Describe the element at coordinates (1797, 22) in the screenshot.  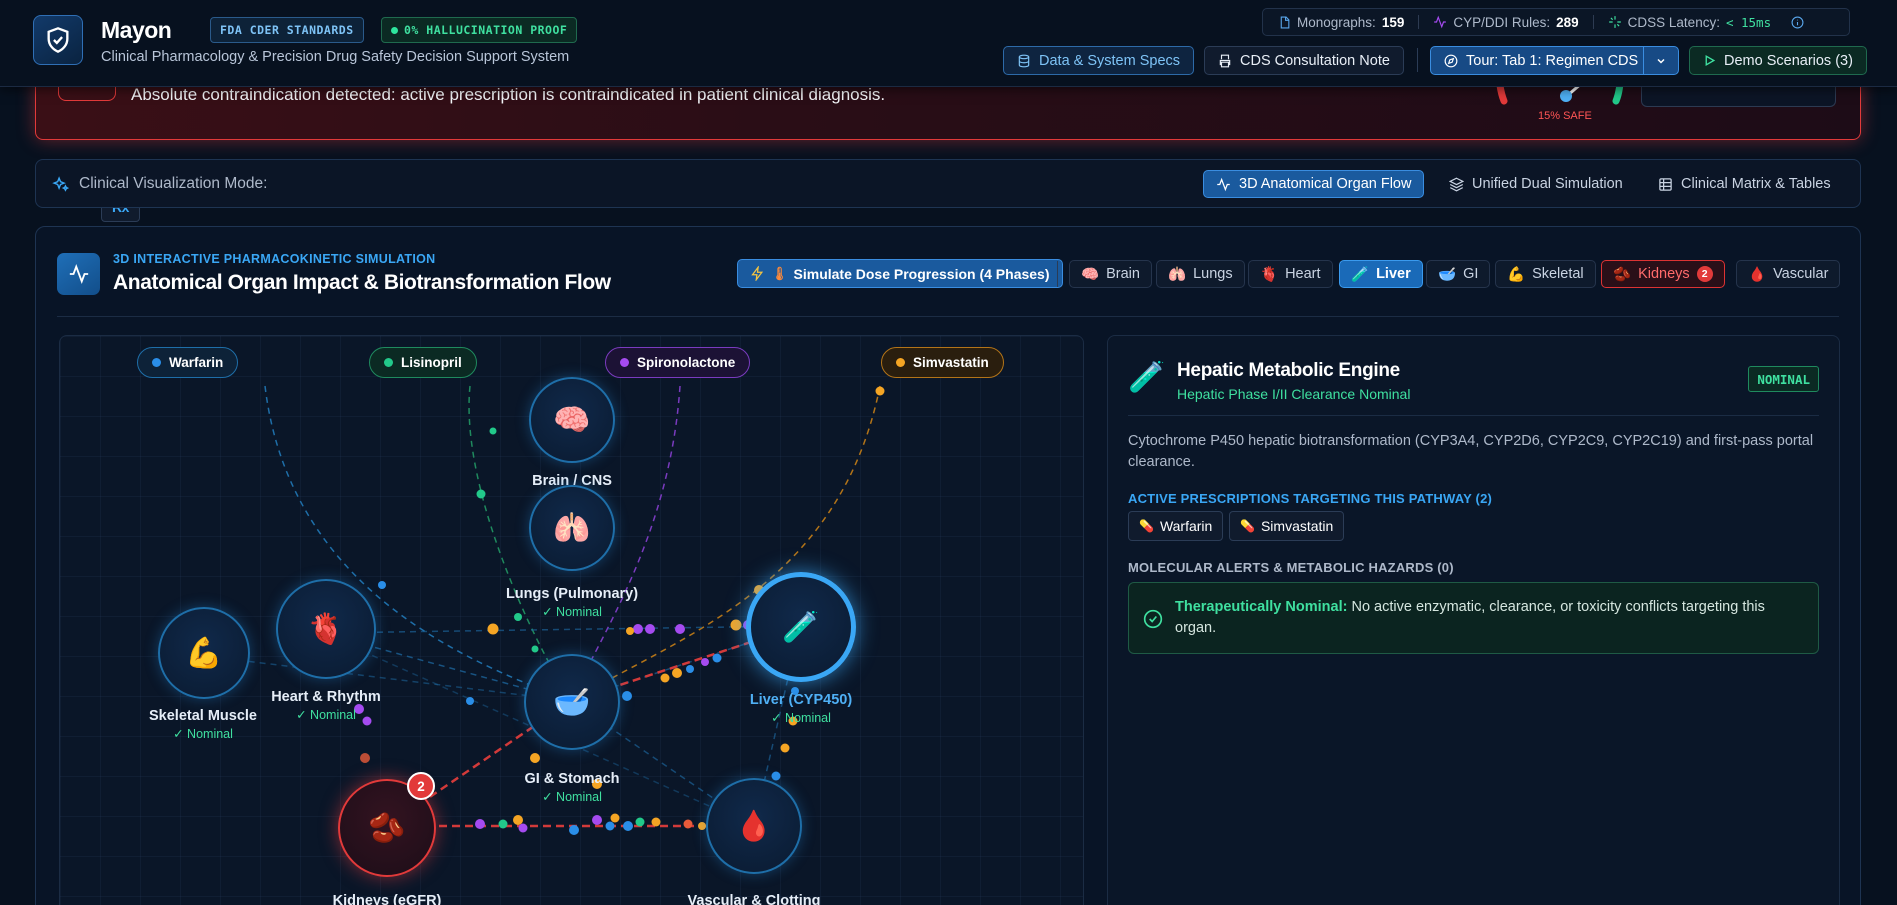
I see `info-icon` at that location.